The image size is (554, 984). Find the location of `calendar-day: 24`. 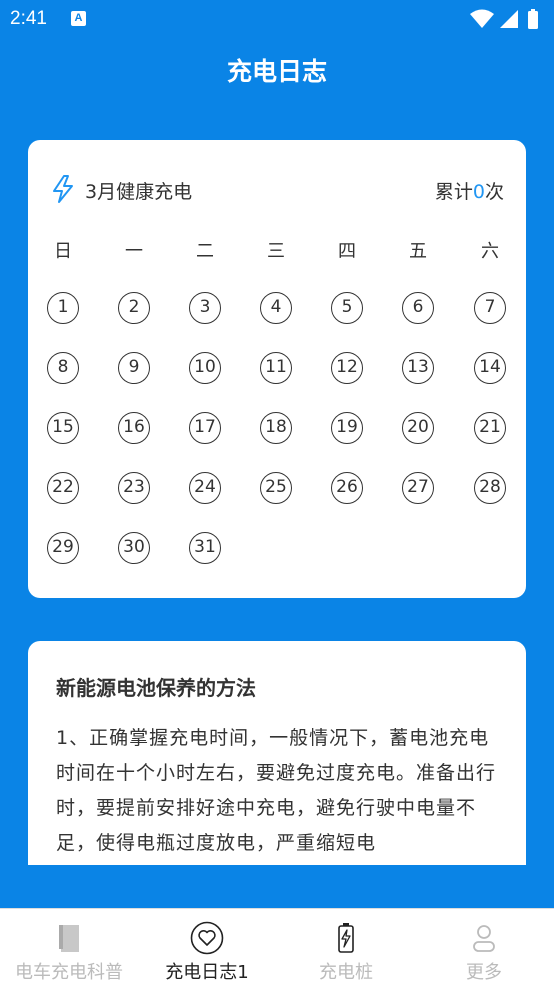

calendar-day: 24 is located at coordinates (205, 488).